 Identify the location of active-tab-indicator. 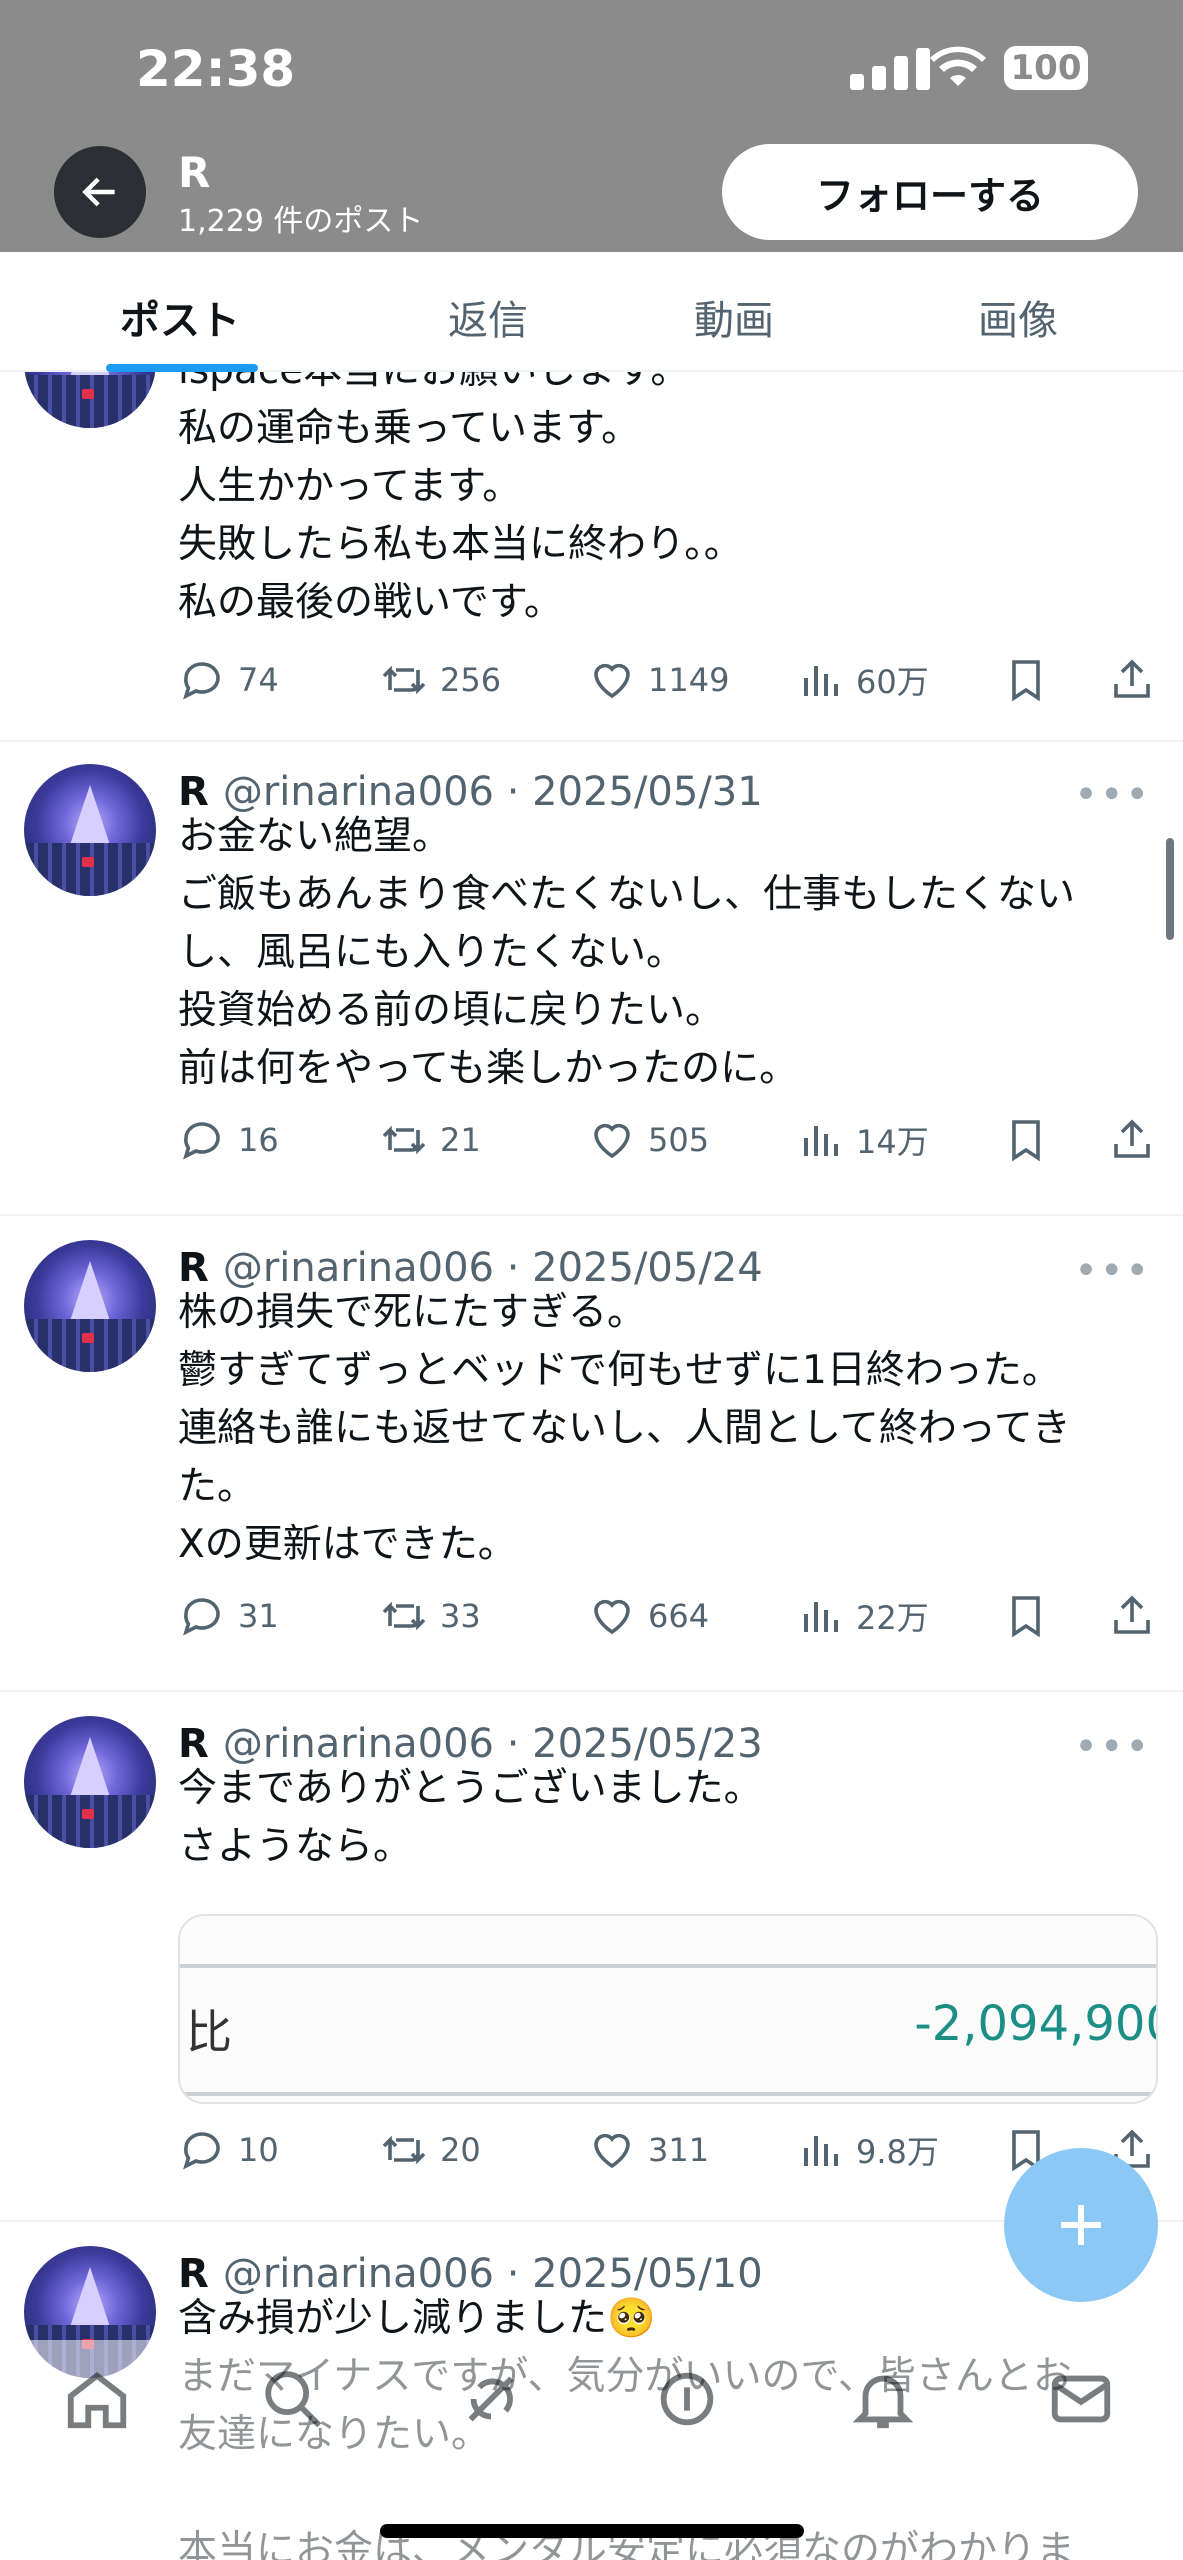
(182, 368).